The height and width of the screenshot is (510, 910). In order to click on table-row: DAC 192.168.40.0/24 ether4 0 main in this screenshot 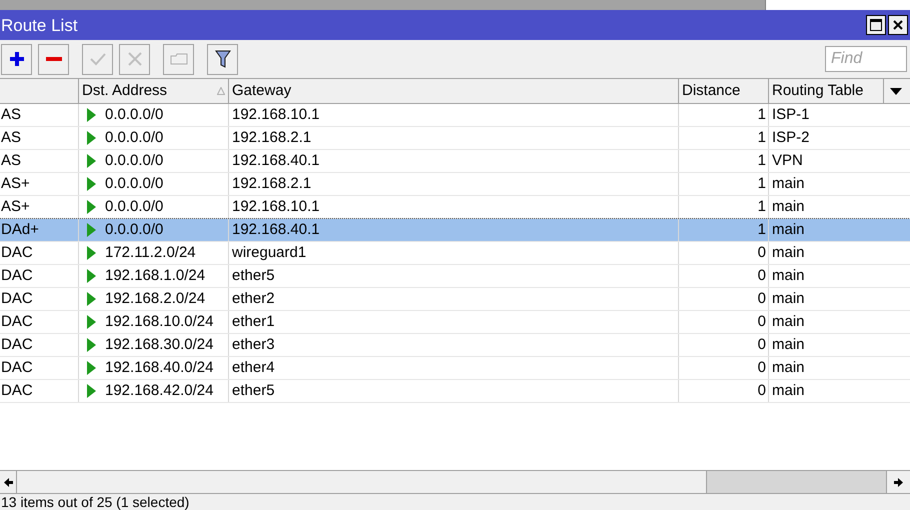, I will do `click(455, 368)`.